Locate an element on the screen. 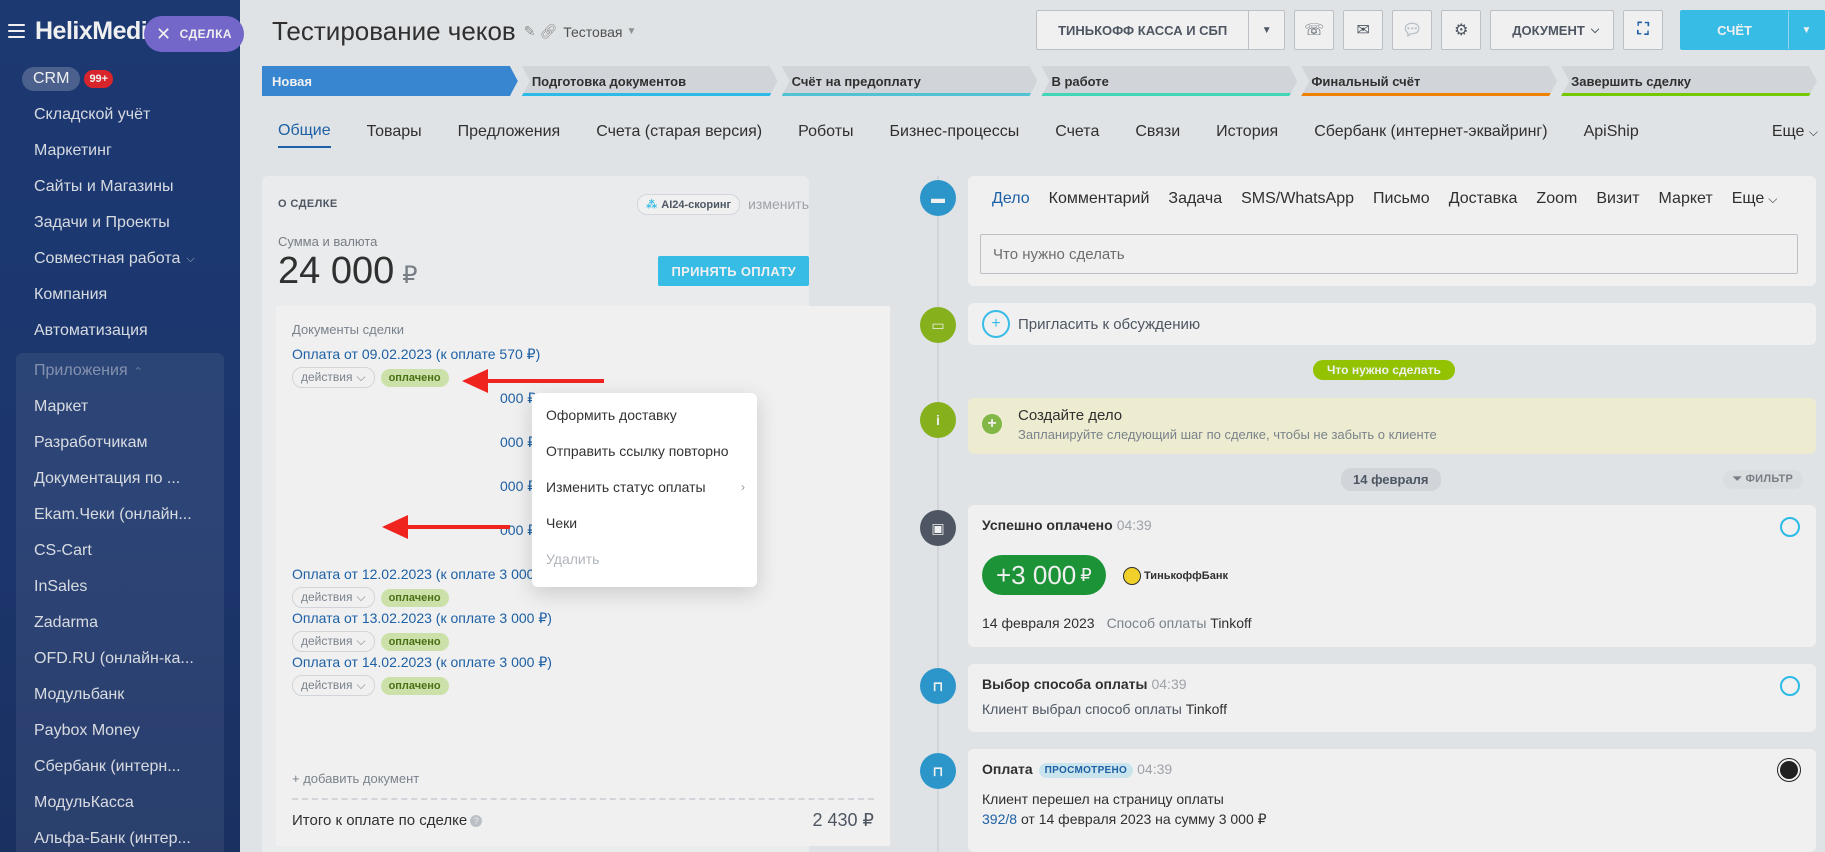 Image resolution: width=1825 pixels, height=852 pixels. tab-4: Счета (старая версия) is located at coordinates (679, 135).